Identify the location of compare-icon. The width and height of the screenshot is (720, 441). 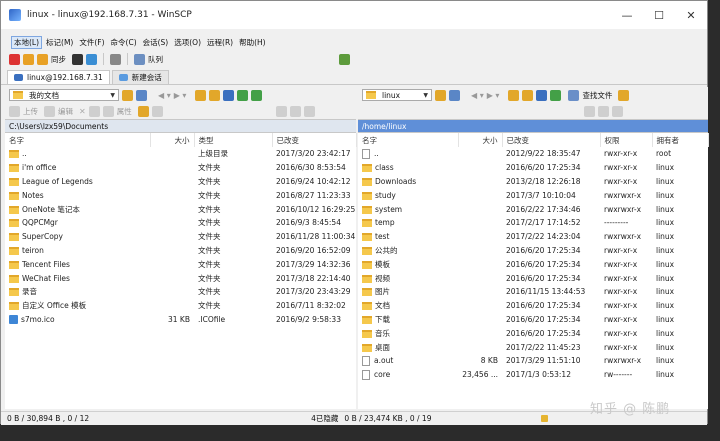
(28, 59).